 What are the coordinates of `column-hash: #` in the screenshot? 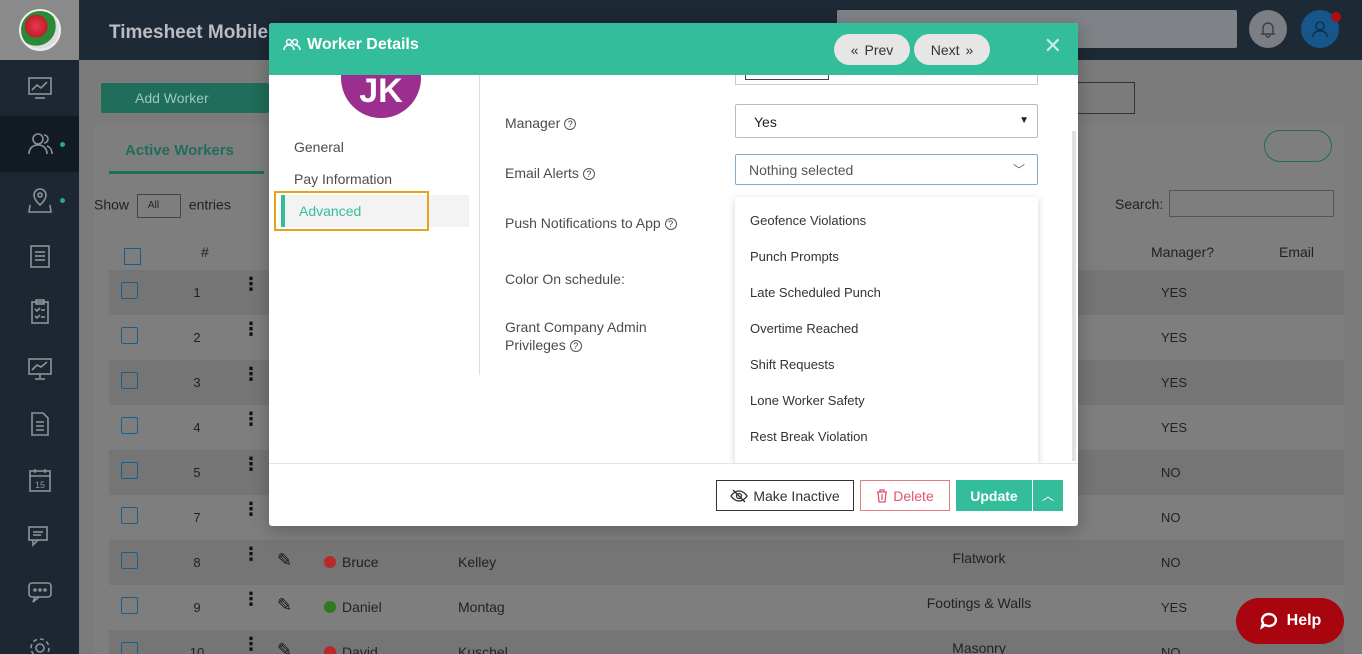 It's located at (205, 252).